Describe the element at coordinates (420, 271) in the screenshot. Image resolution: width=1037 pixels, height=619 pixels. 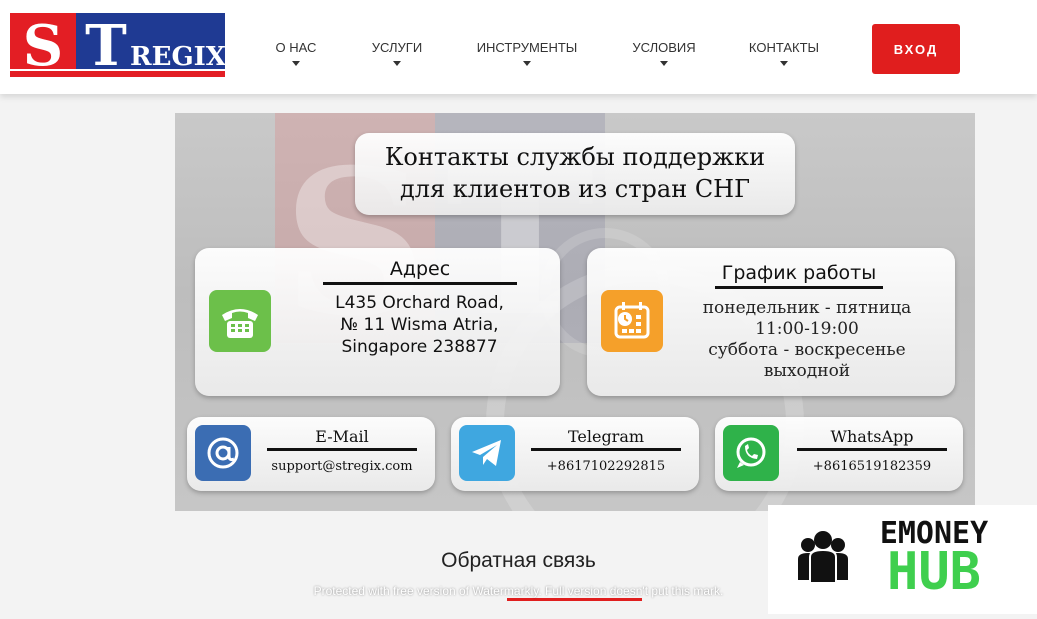
I see `address-title: Адрес` at that location.